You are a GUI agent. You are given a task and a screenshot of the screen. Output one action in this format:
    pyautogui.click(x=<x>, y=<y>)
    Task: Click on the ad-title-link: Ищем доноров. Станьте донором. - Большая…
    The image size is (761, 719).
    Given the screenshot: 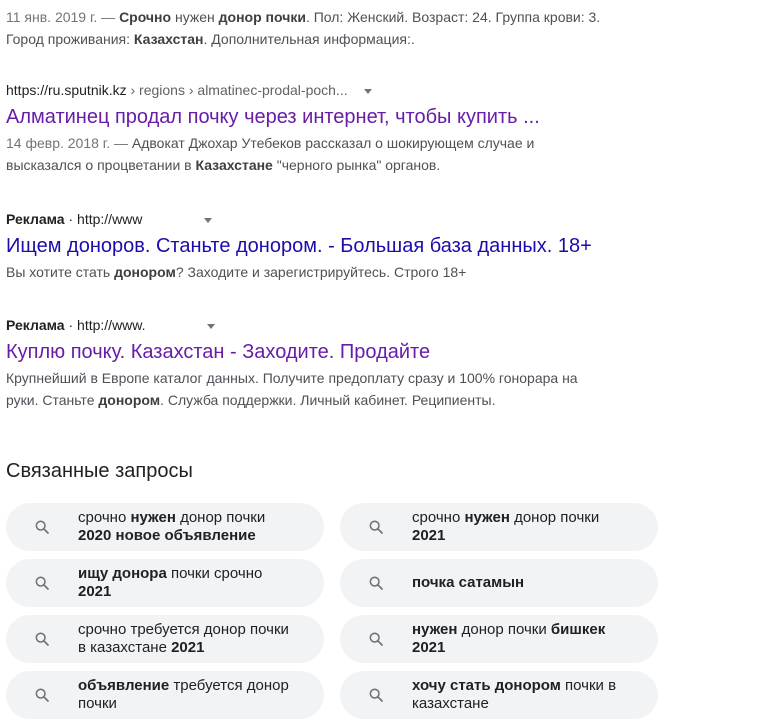 What is the action you would take?
    pyautogui.click(x=306, y=246)
    